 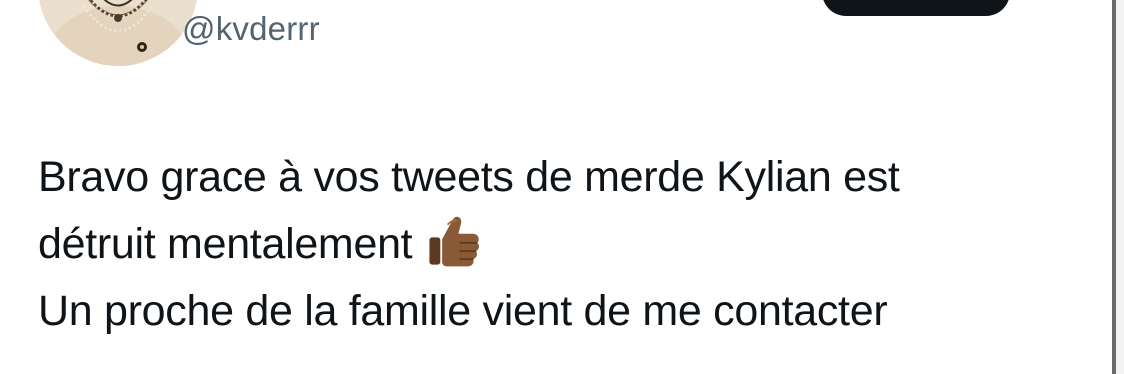 I want to click on avatar-image, so click(x=118, y=33).